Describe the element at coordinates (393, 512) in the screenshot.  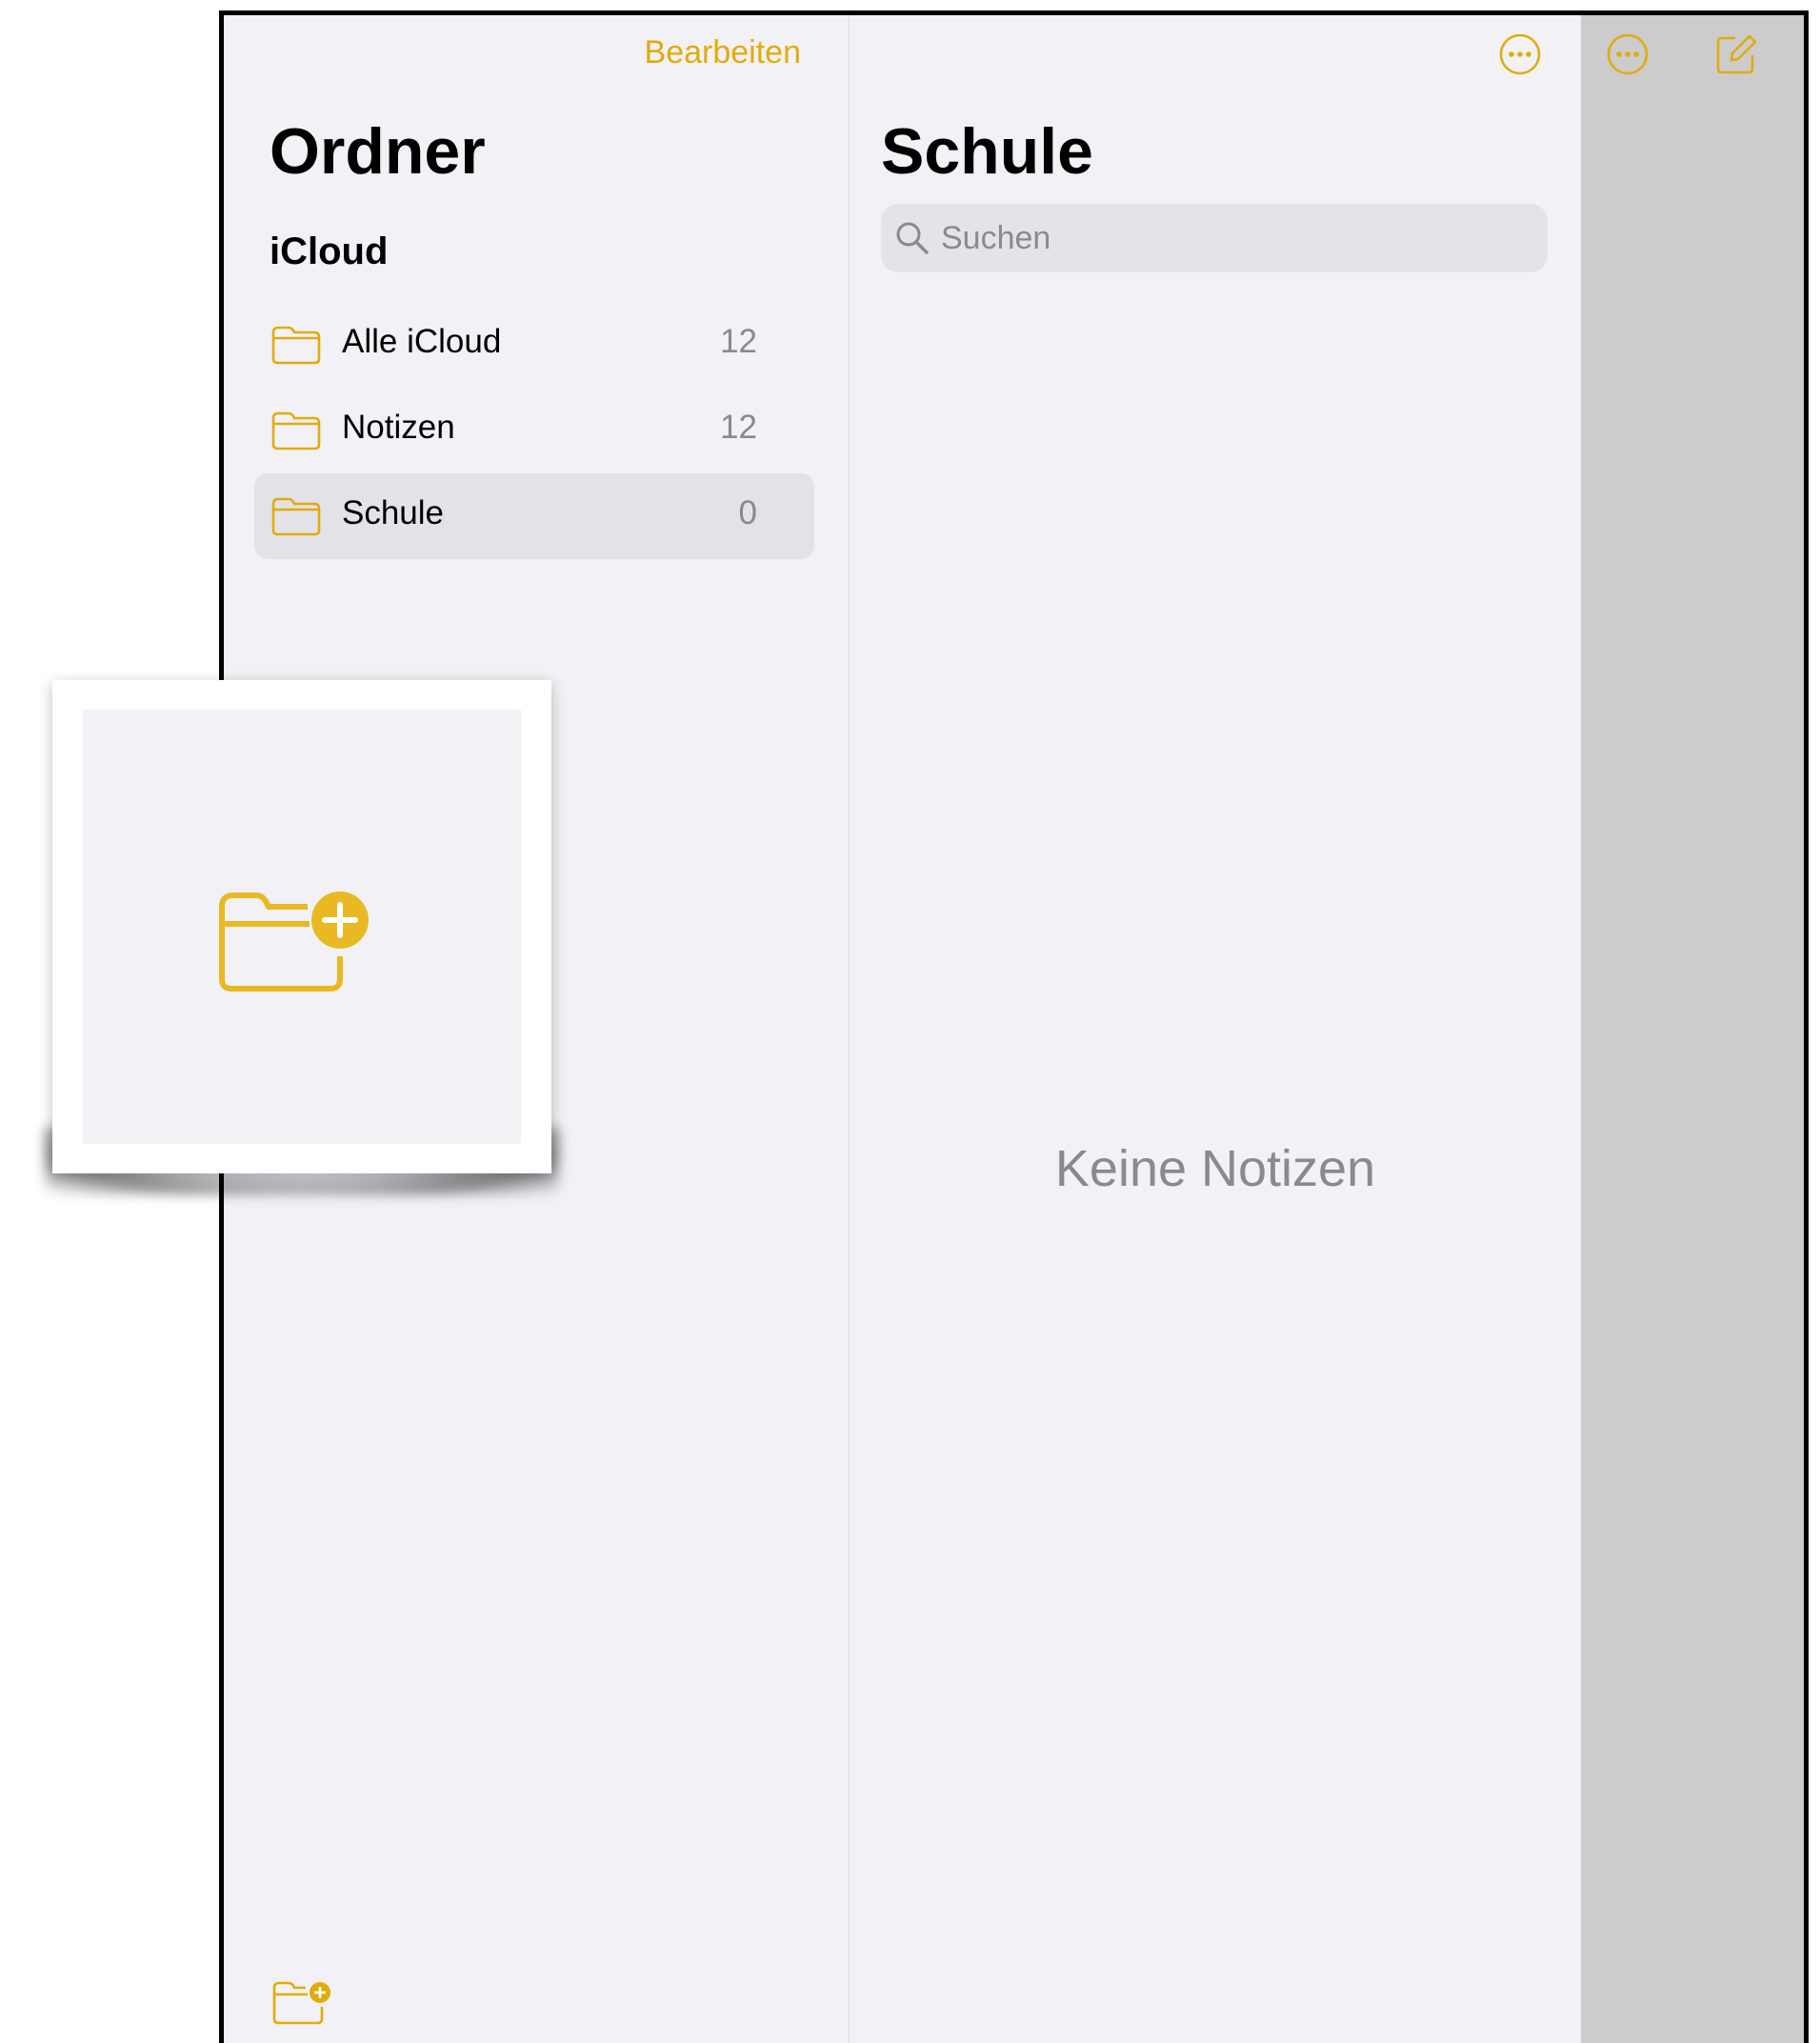
I see `folder-name: Schule` at that location.